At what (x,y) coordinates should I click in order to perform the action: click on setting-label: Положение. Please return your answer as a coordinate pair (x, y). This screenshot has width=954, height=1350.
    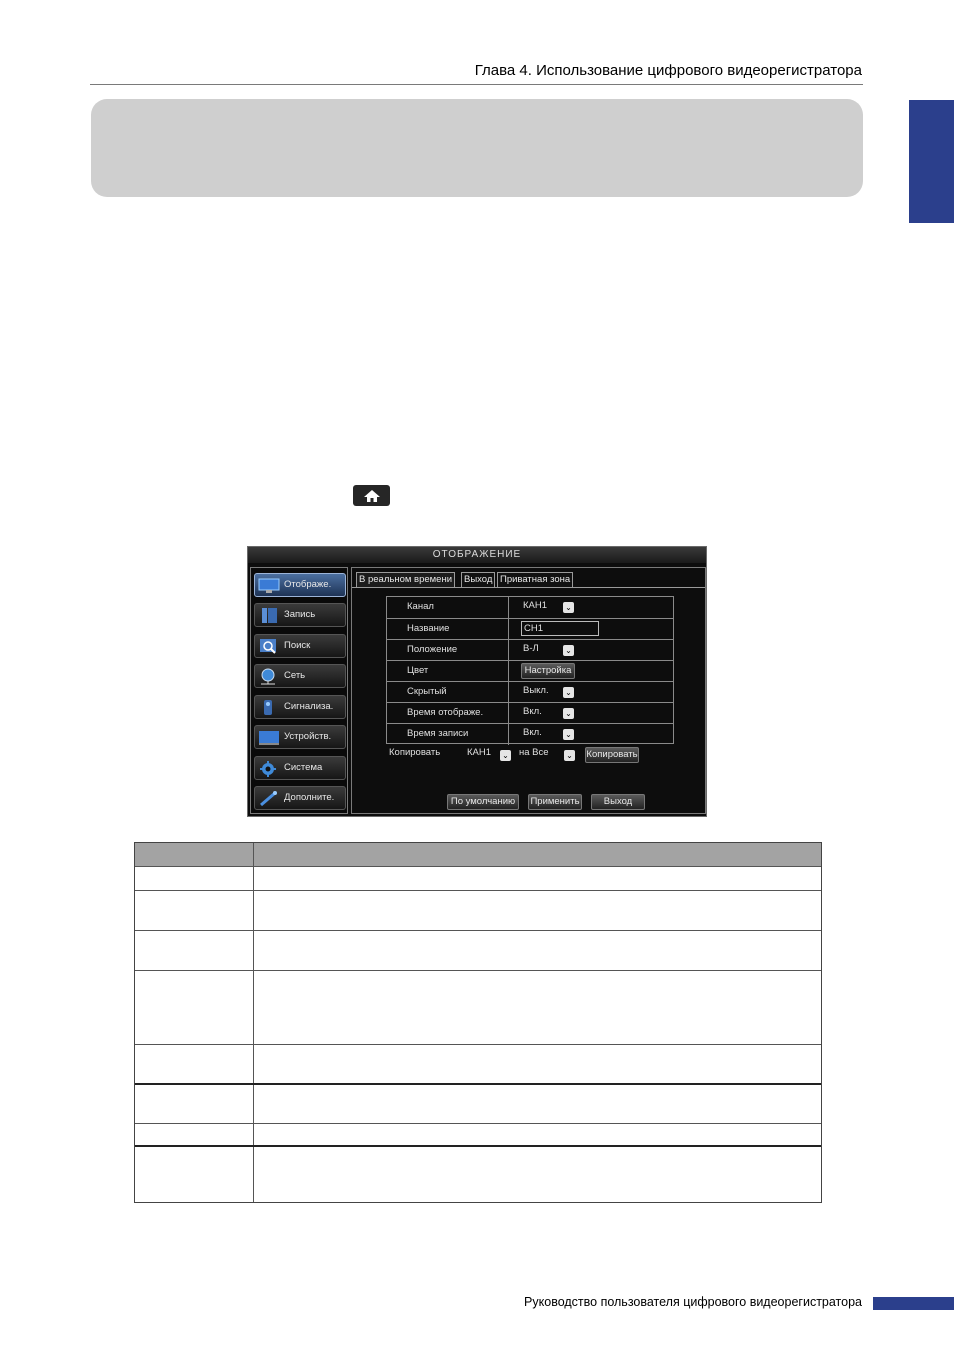
    Looking at the image, I should click on (432, 649).